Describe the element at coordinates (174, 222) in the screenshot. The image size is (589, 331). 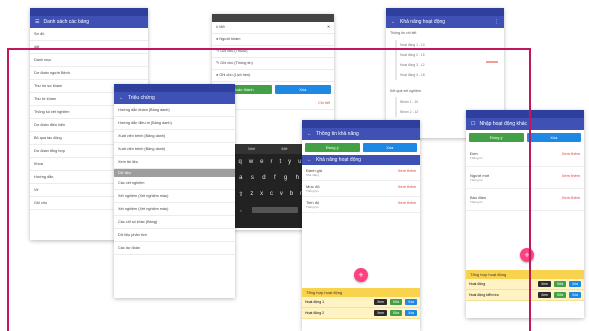
I see `list-item: Các chỉ số khác (Bảng)` at that location.